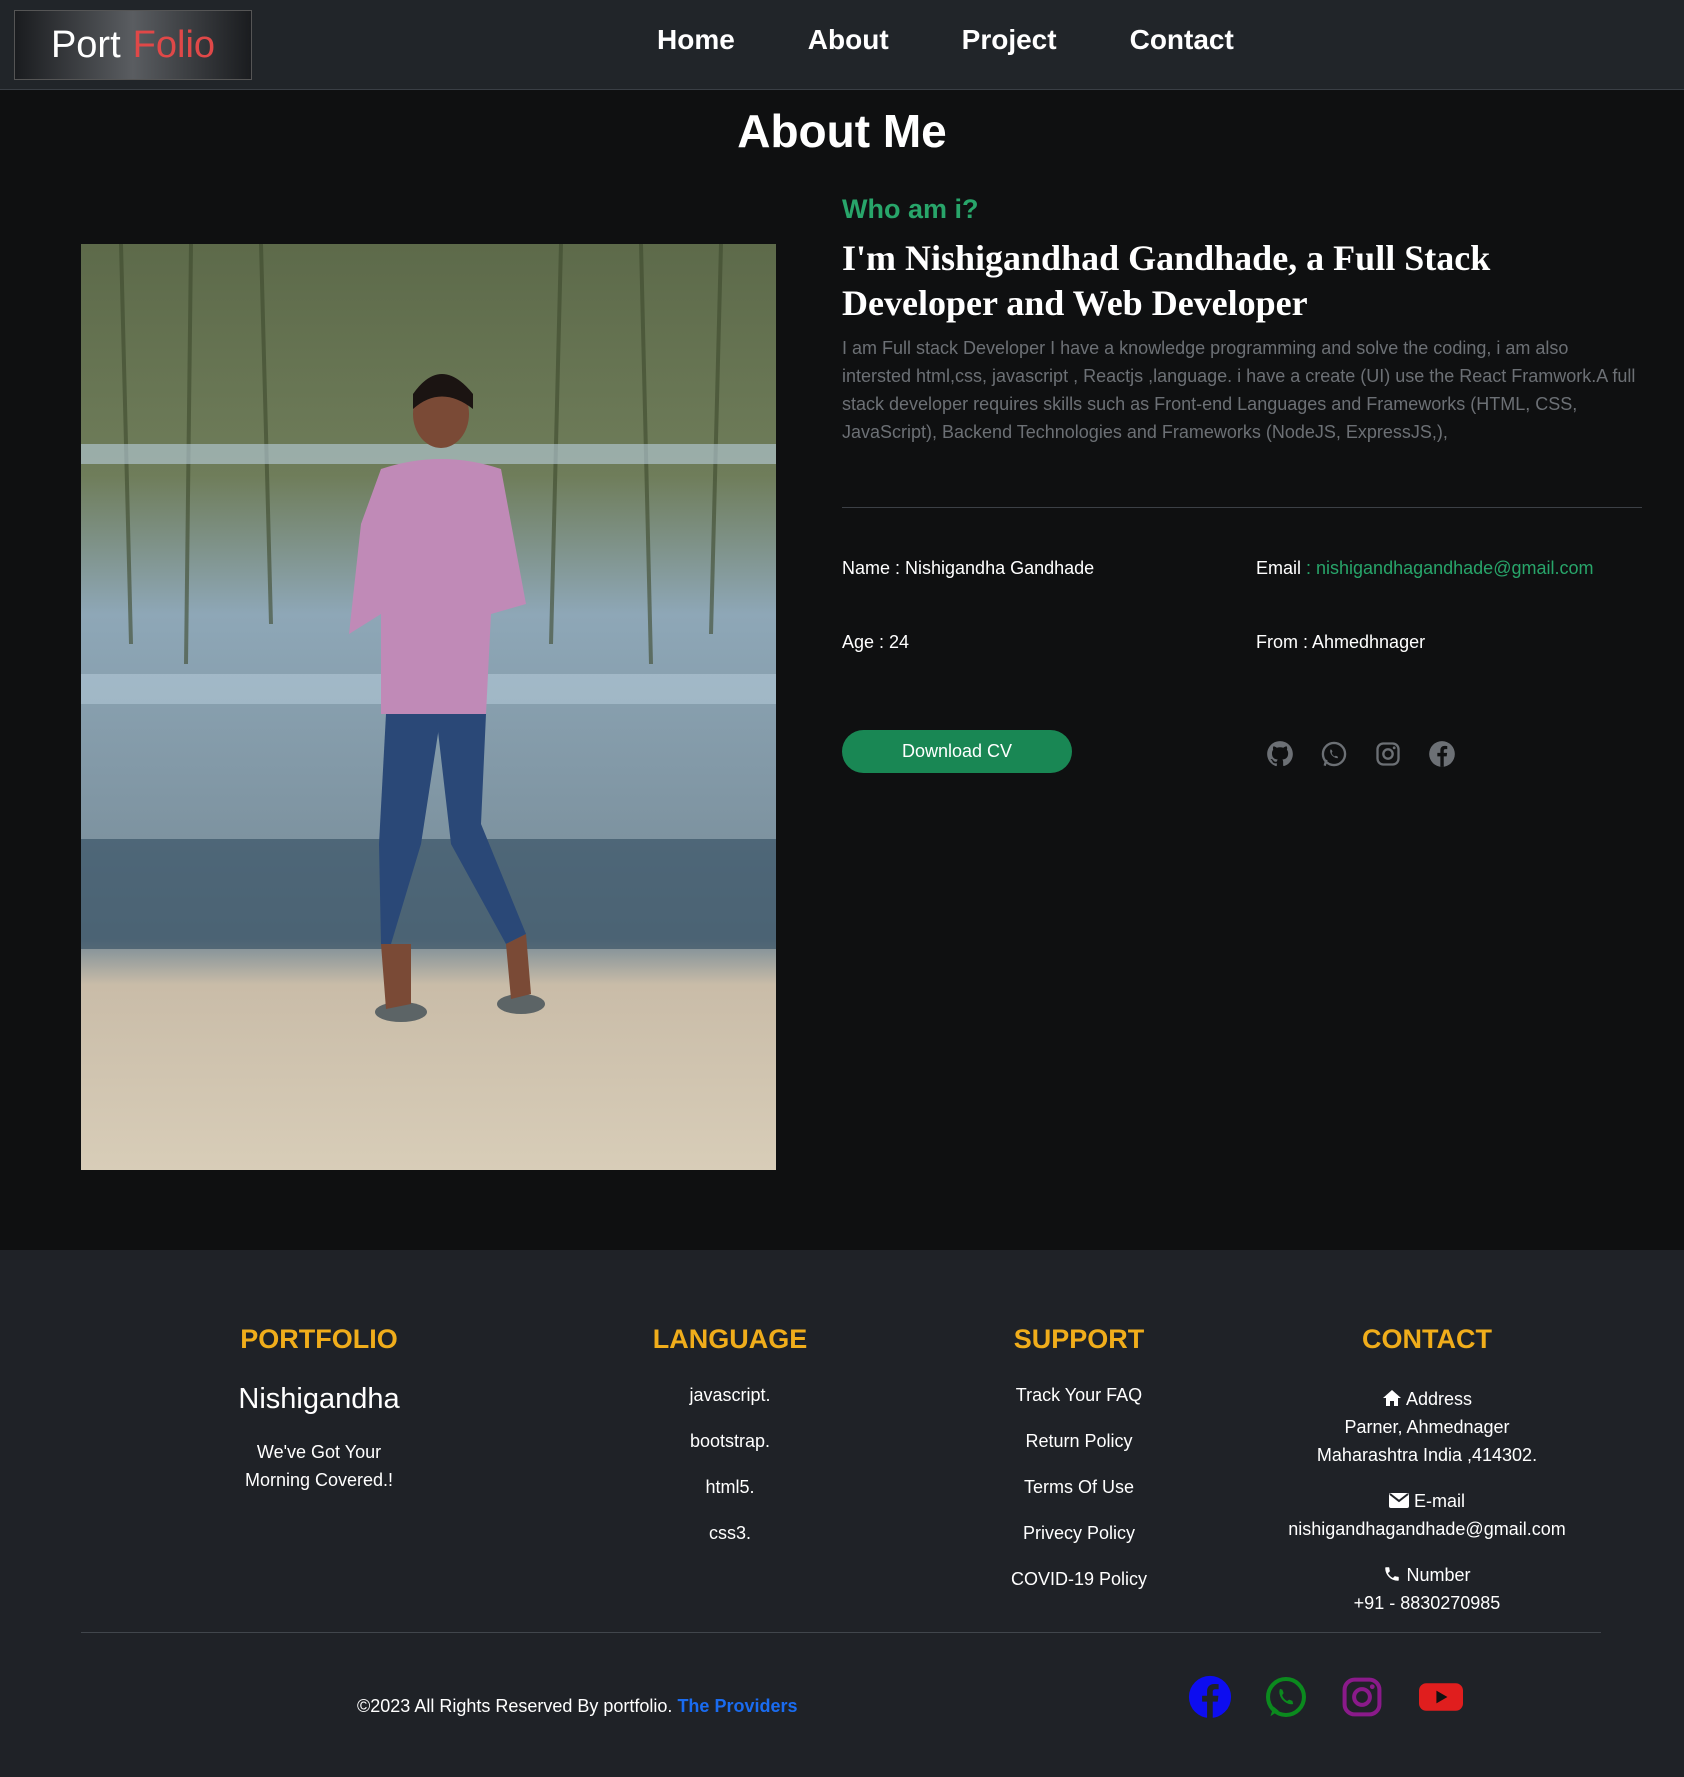 This screenshot has width=1684, height=1777. What do you see at coordinates (737, 1706) in the screenshot?
I see `providers-link: The Providers` at bounding box center [737, 1706].